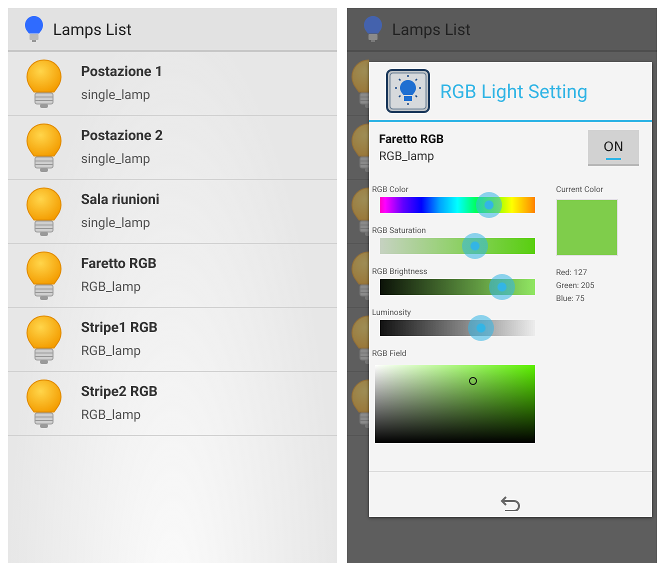 The width and height of the screenshot is (664, 563). I want to click on power-toggle: ON, so click(613, 148).